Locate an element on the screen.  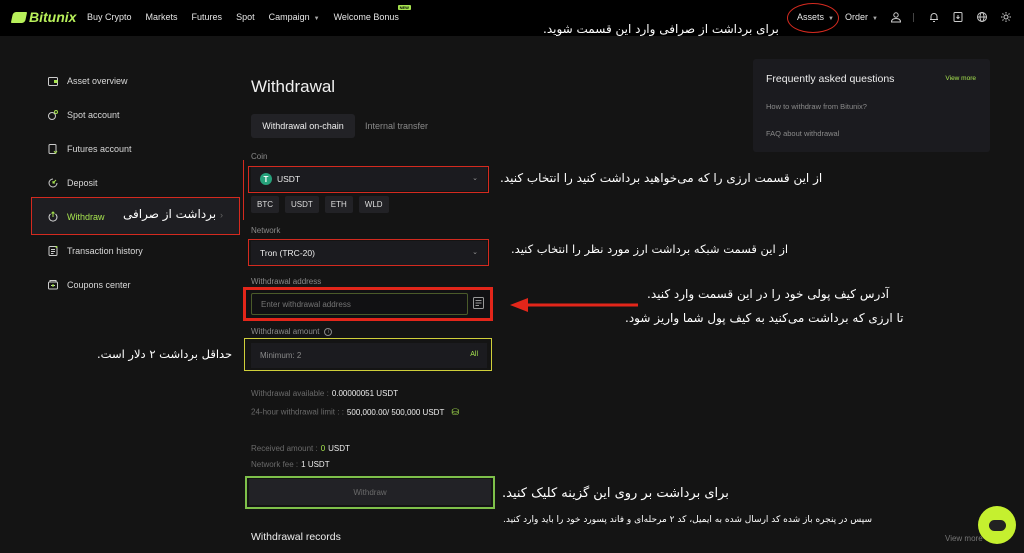
faq-title: Frequently asked questions is located at coordinates (830, 79).